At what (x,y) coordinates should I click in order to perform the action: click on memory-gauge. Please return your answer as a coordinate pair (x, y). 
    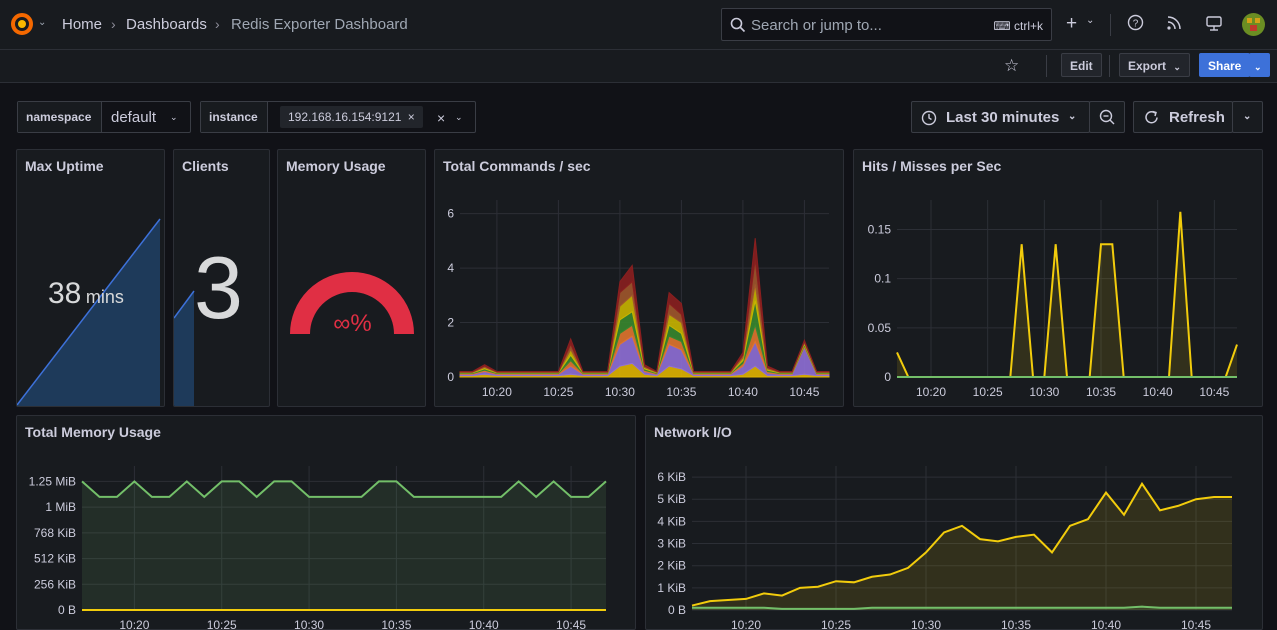
    Looking at the image, I should click on (352, 303).